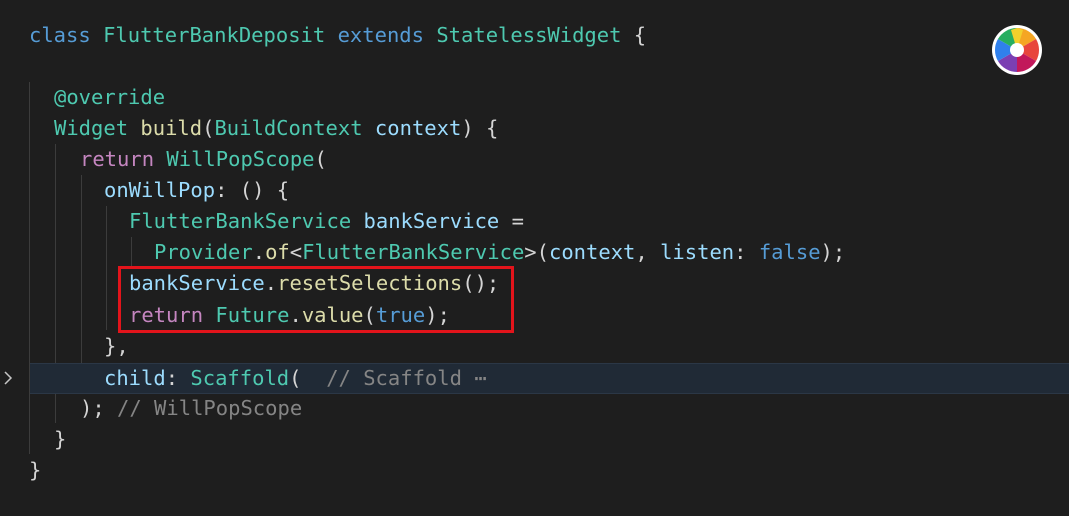  I want to click on code-text: child: Scaffold( // Scaffold ⋯, so click(295, 378).